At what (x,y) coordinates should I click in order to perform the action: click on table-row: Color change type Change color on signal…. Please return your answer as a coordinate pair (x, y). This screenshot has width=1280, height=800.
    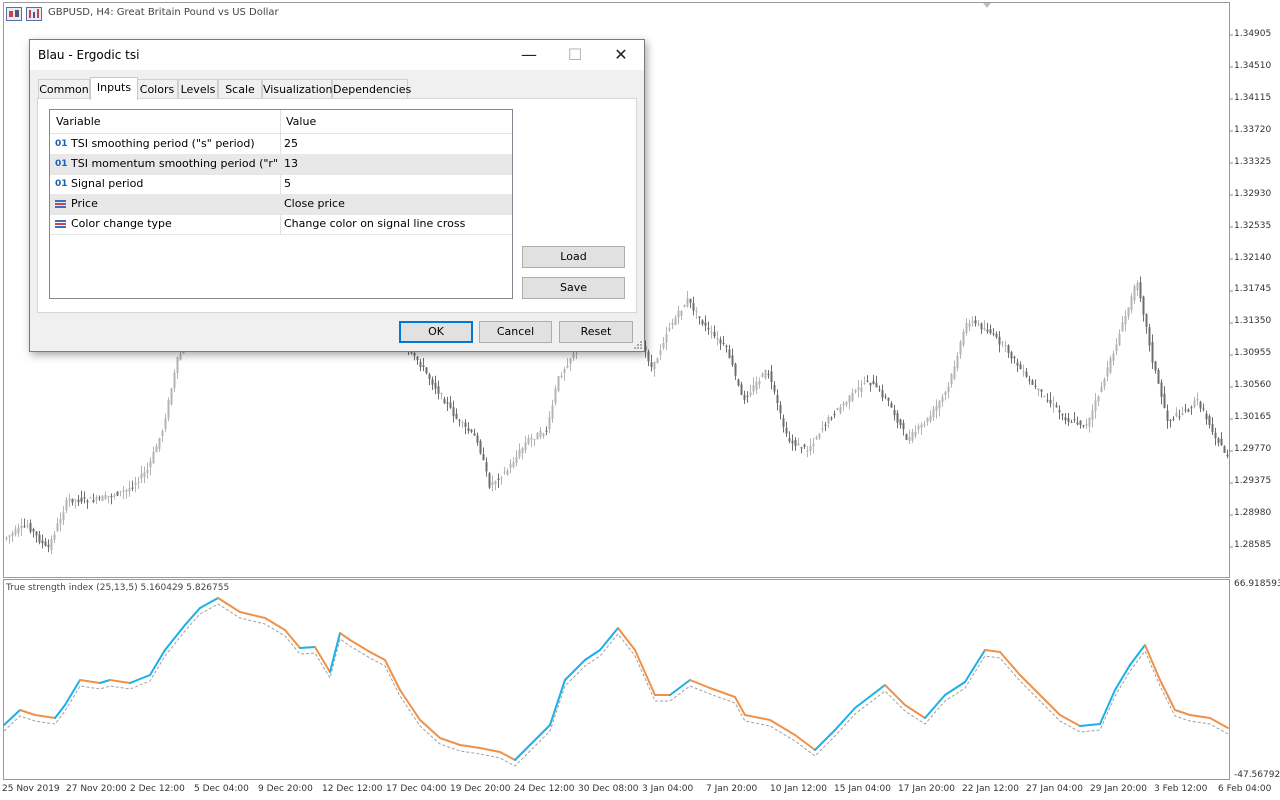
    Looking at the image, I should click on (281, 224).